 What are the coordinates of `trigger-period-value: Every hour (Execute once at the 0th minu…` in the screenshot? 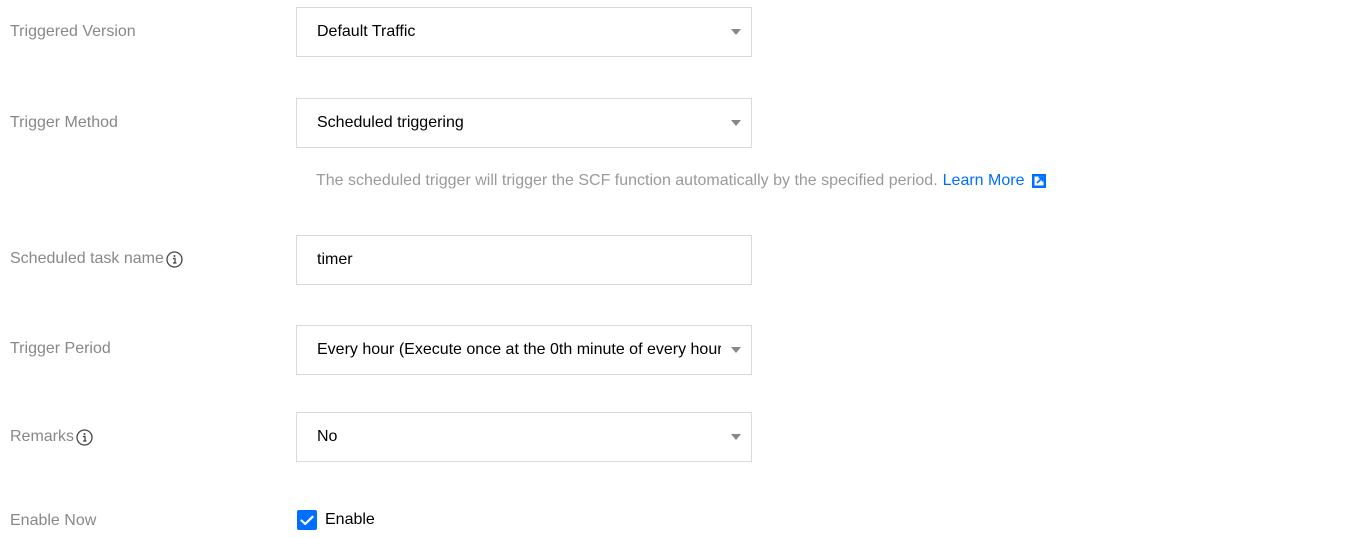 It's located at (519, 349).